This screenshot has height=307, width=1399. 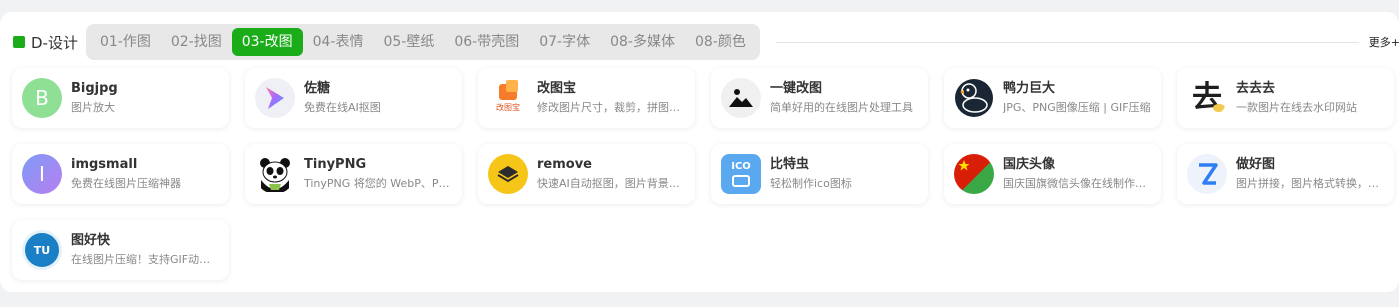 I want to click on category-title: D-设计, so click(x=54, y=42).